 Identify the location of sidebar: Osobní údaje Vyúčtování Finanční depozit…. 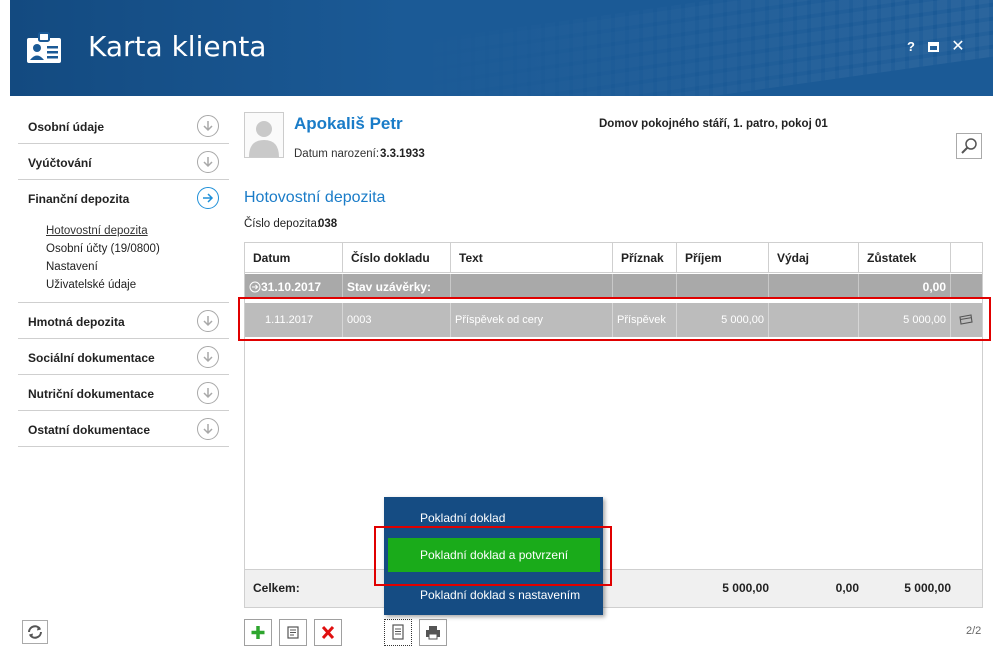
(123, 277).